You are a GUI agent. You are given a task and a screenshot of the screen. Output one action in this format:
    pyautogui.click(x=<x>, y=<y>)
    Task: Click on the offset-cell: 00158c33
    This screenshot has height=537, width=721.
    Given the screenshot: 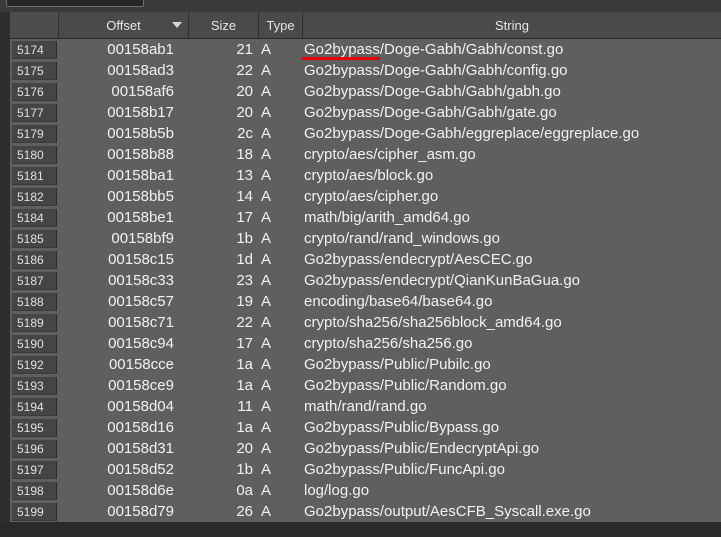 What is the action you would take?
    pyautogui.click(x=141, y=280)
    